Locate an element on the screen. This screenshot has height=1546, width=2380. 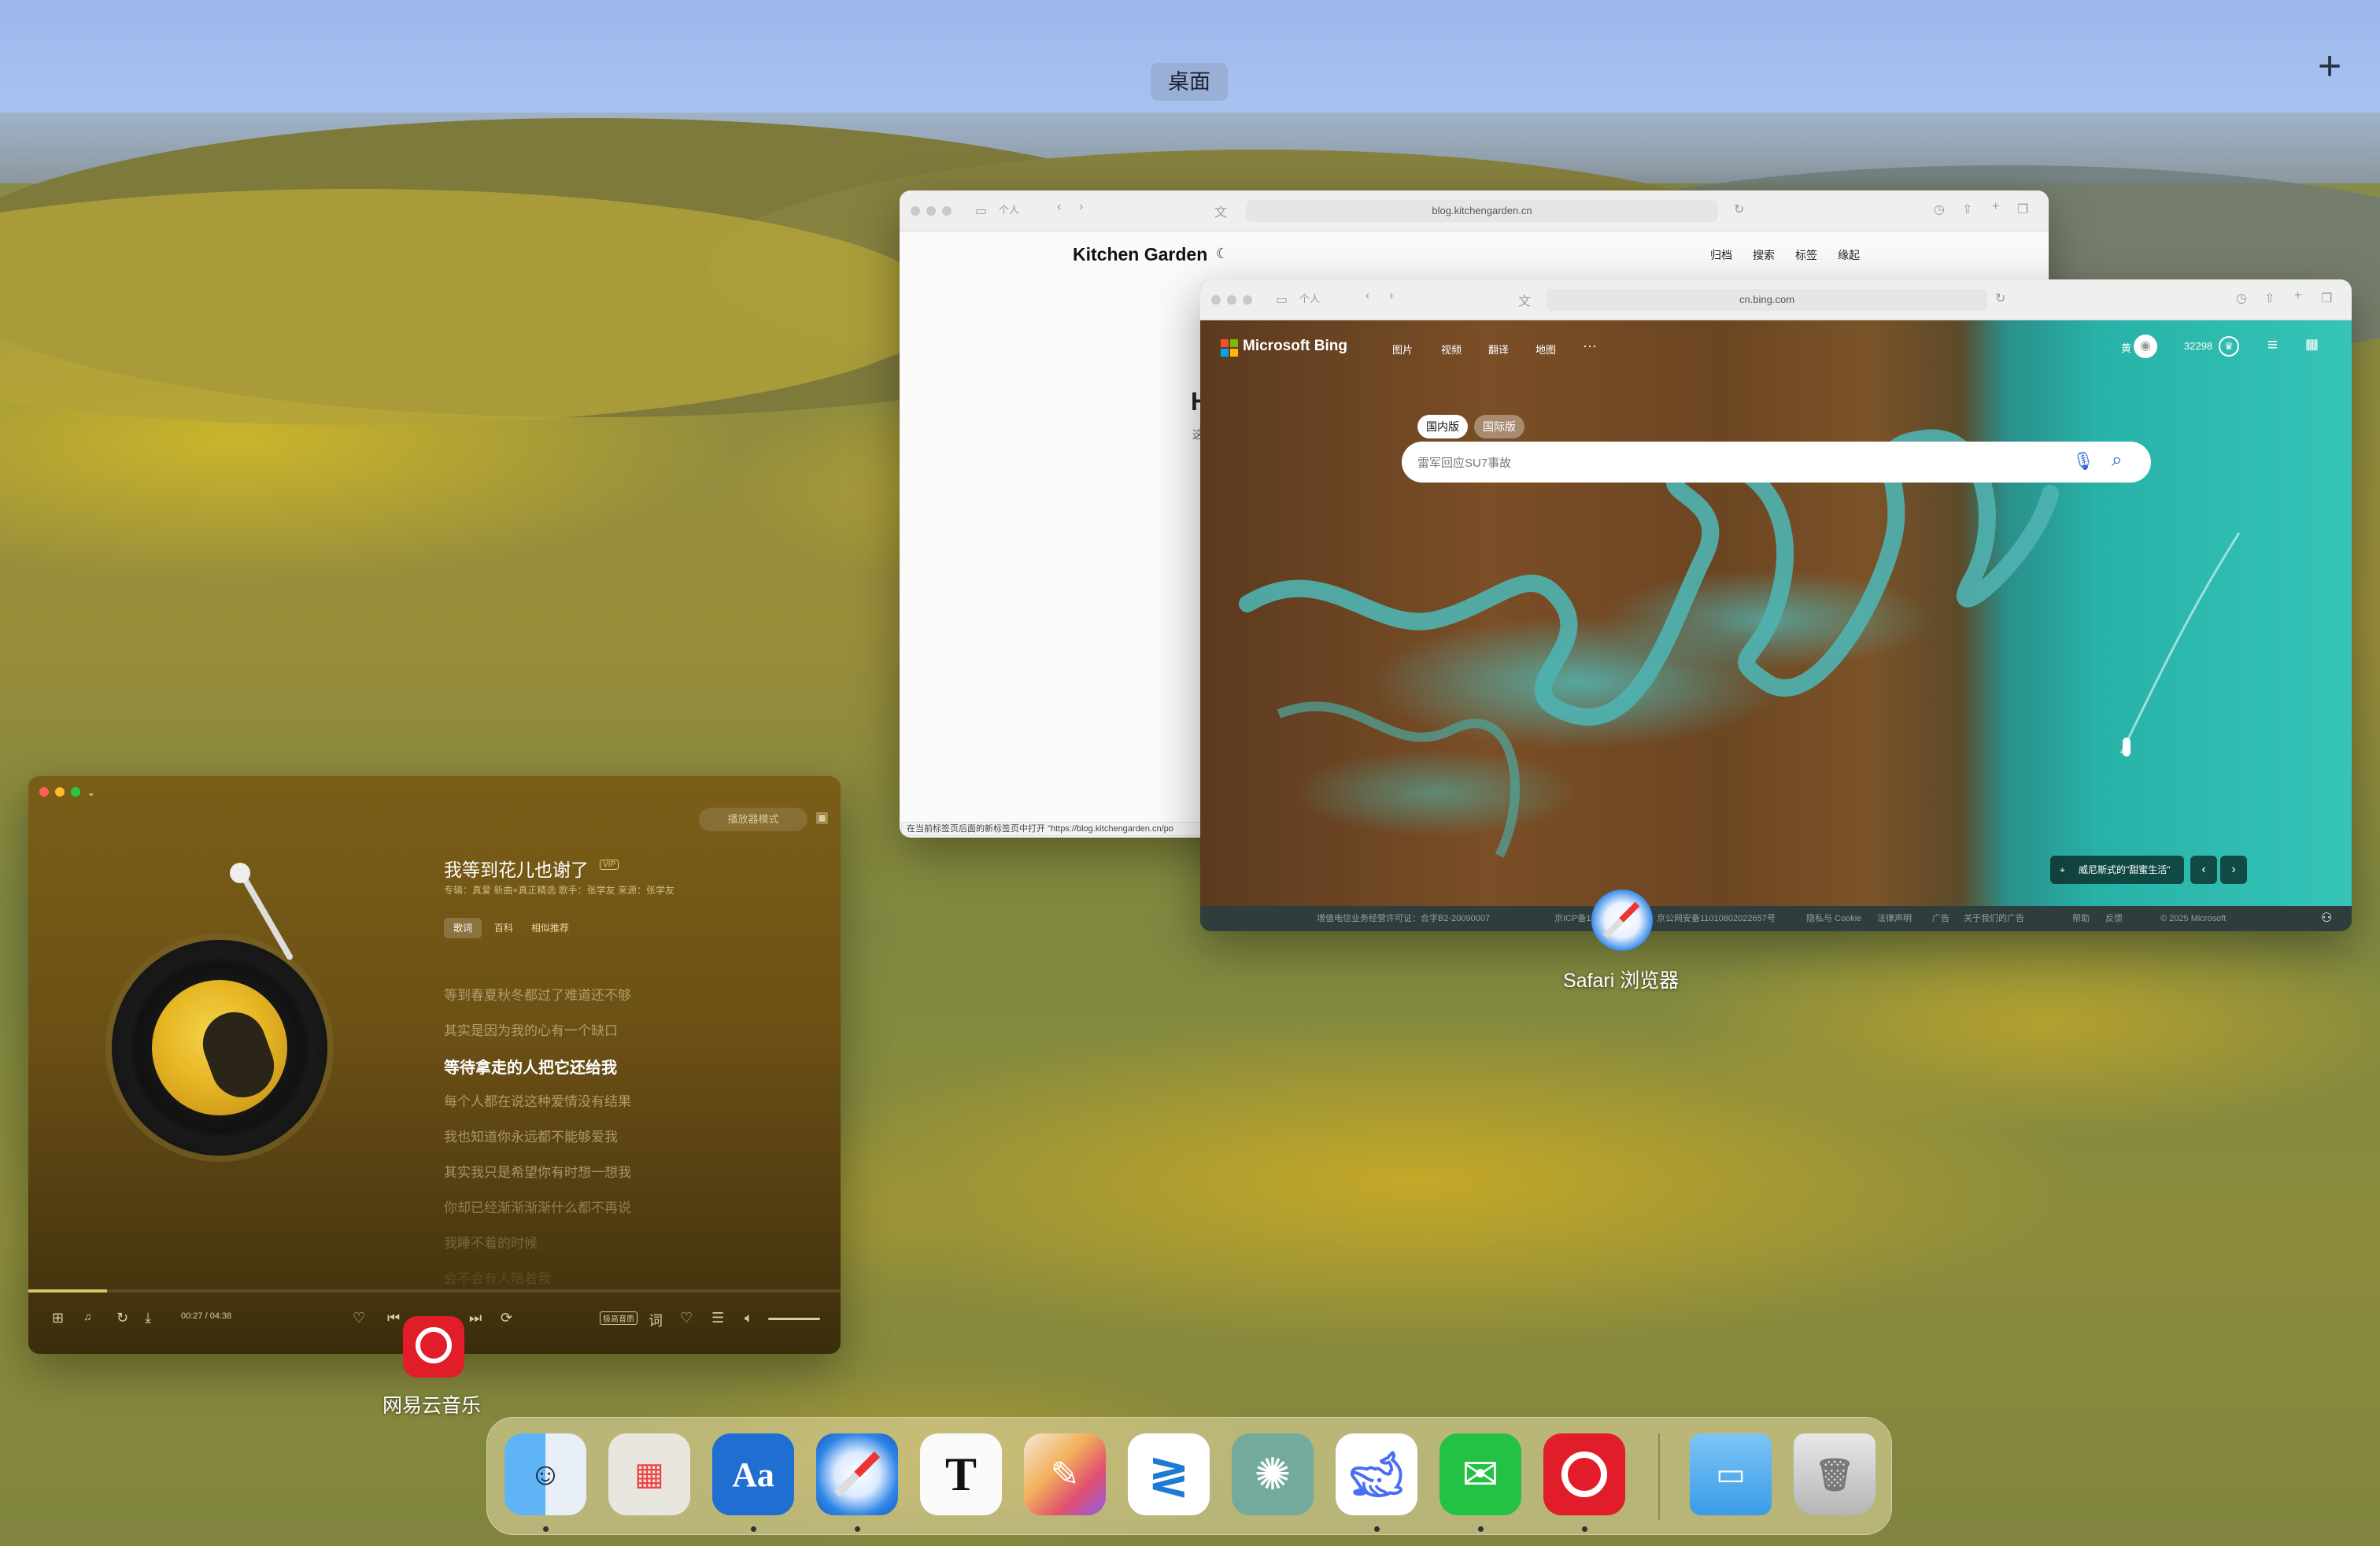
volume-icon: 🔈︎ is located at coordinates (749, 1318).